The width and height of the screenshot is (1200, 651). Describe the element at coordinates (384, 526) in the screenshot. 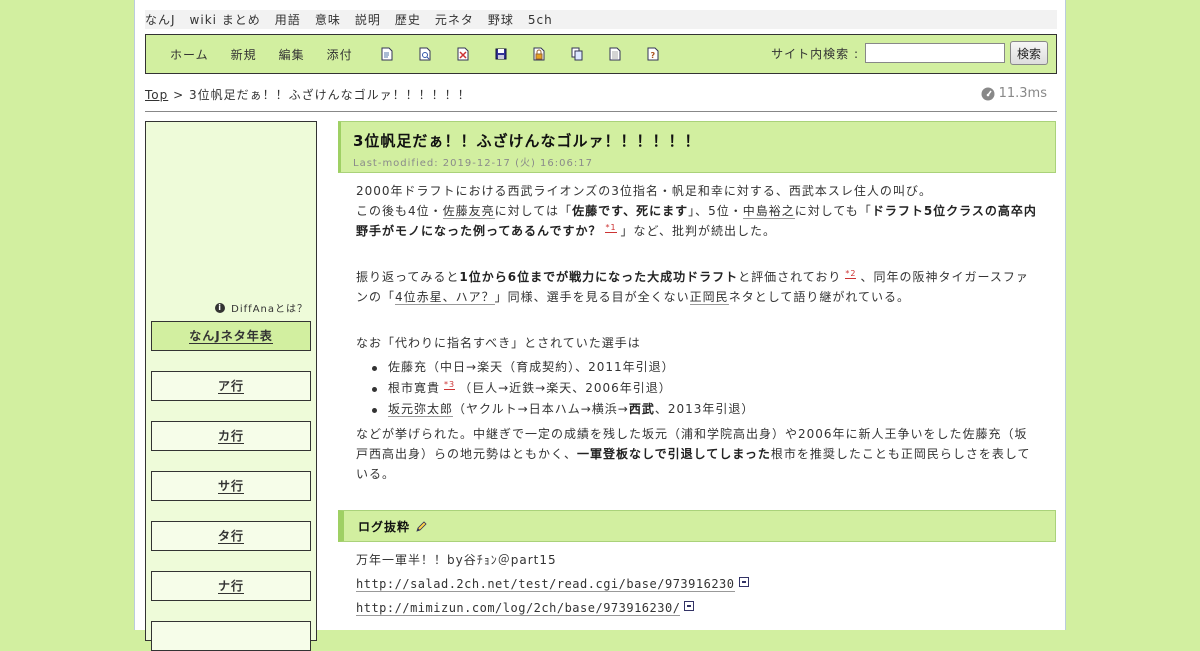

I see `section-heading-label: ログ抜粋` at that location.